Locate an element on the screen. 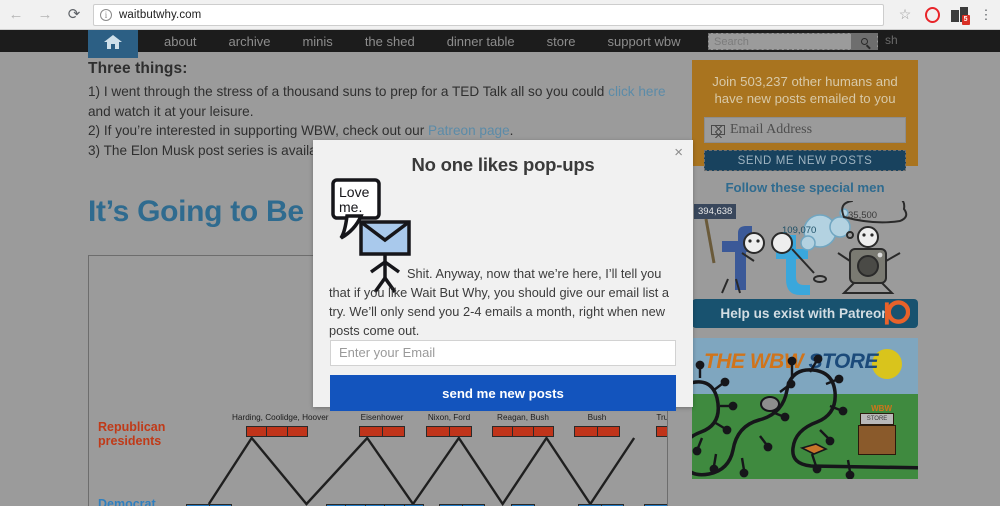 The width and height of the screenshot is (1000, 506). nav-item-store: store is located at coordinates (561, 41).